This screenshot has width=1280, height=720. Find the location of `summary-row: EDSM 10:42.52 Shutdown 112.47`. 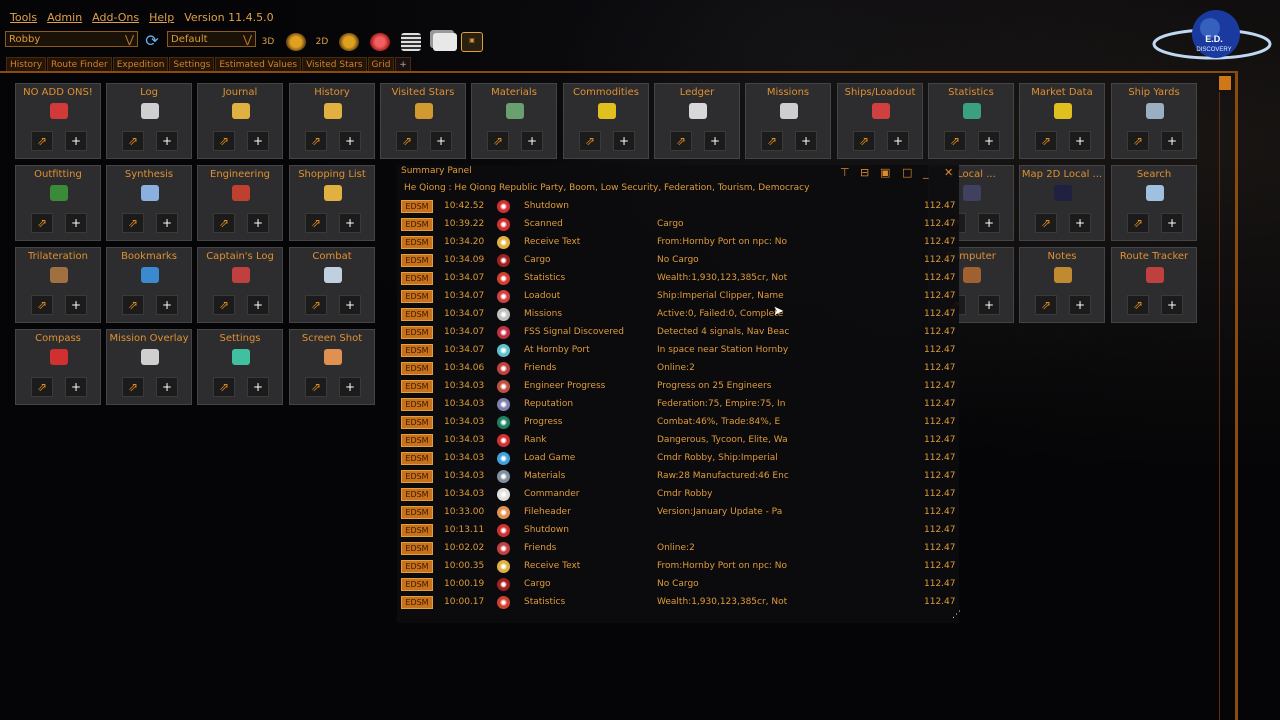

summary-row: EDSM 10:42.52 Shutdown 112.47 is located at coordinates (678, 207).